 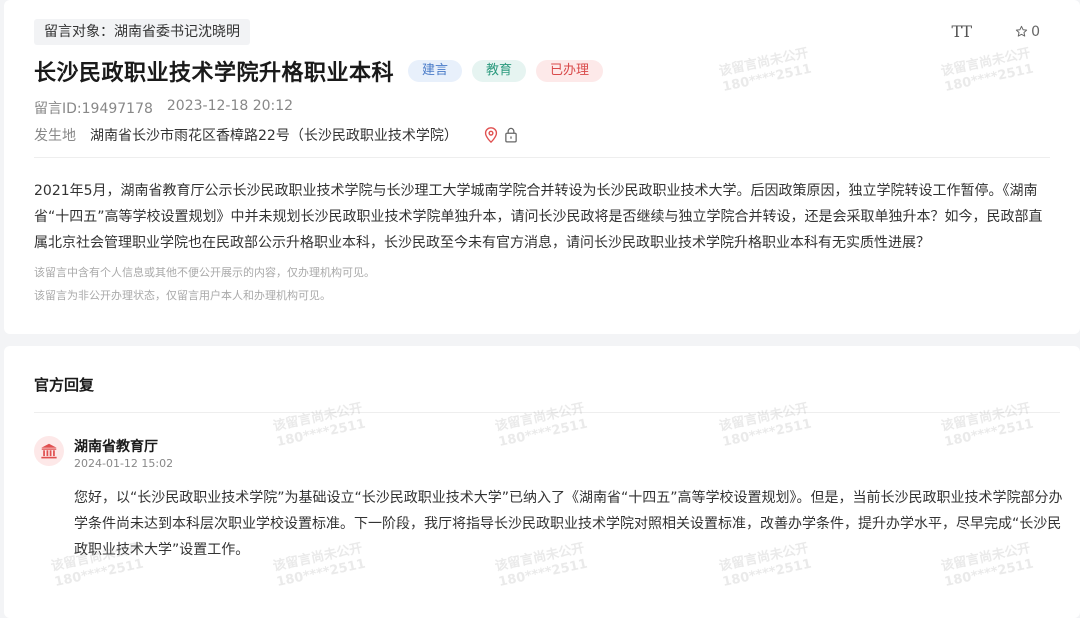 I want to click on badge-group: 建言 教育 已办理, so click(x=506, y=71).